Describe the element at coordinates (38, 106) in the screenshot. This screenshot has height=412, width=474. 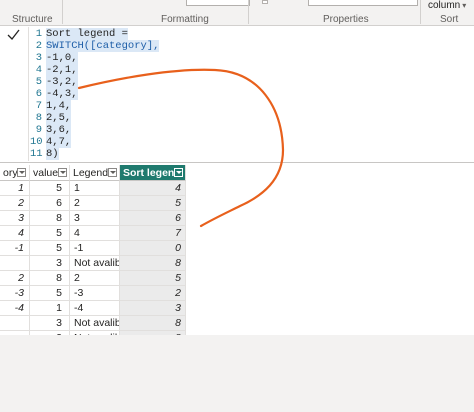
I see `line-number: 7` at that location.